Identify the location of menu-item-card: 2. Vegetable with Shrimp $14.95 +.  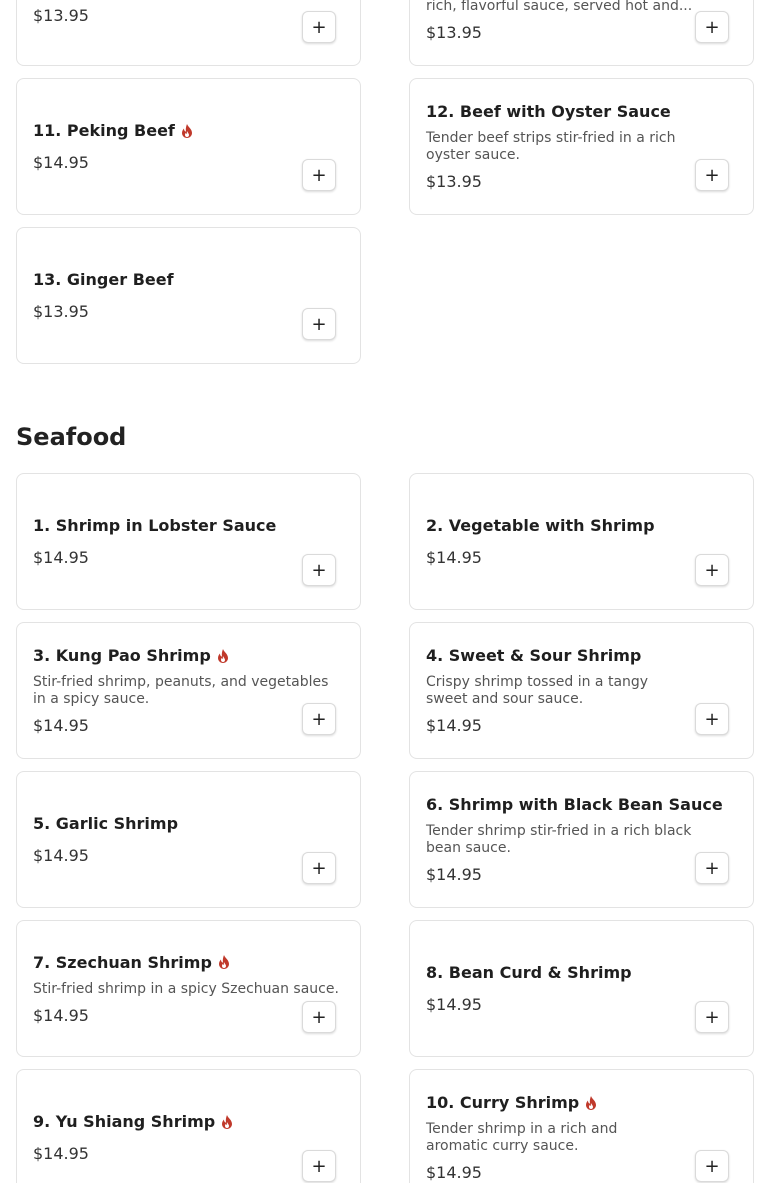
(581, 541).